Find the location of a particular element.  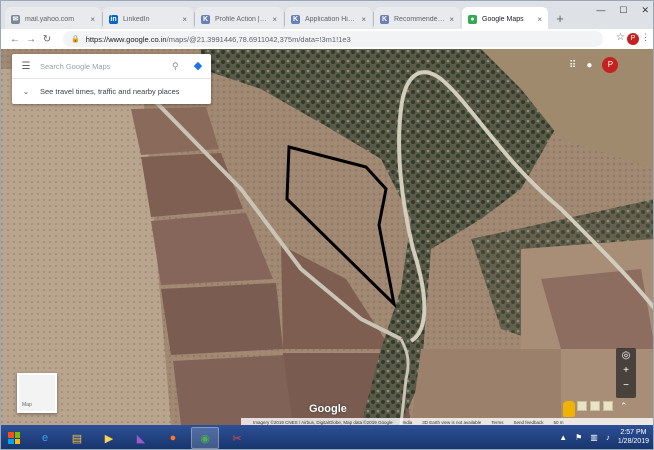

tab-application-history: K Application History × is located at coordinates (328, 19).